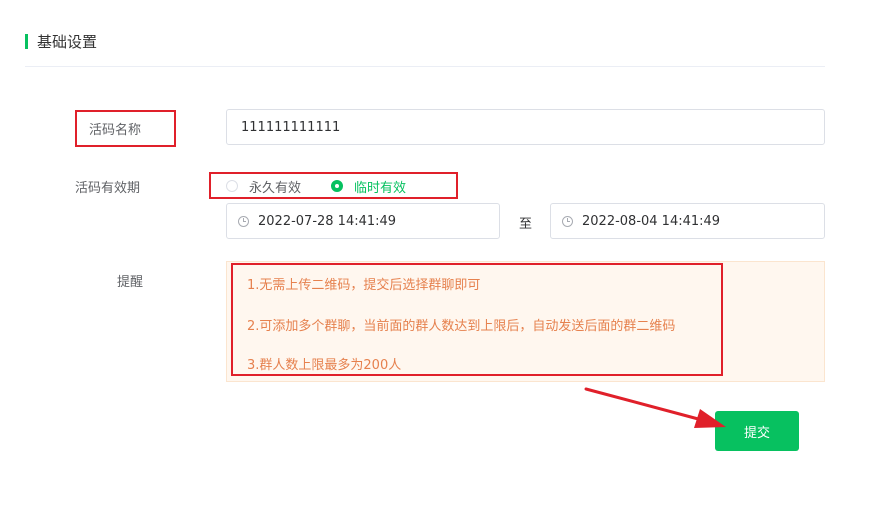 This screenshot has width=878, height=516. I want to click on validity-label: 活码有效期, so click(108, 188).